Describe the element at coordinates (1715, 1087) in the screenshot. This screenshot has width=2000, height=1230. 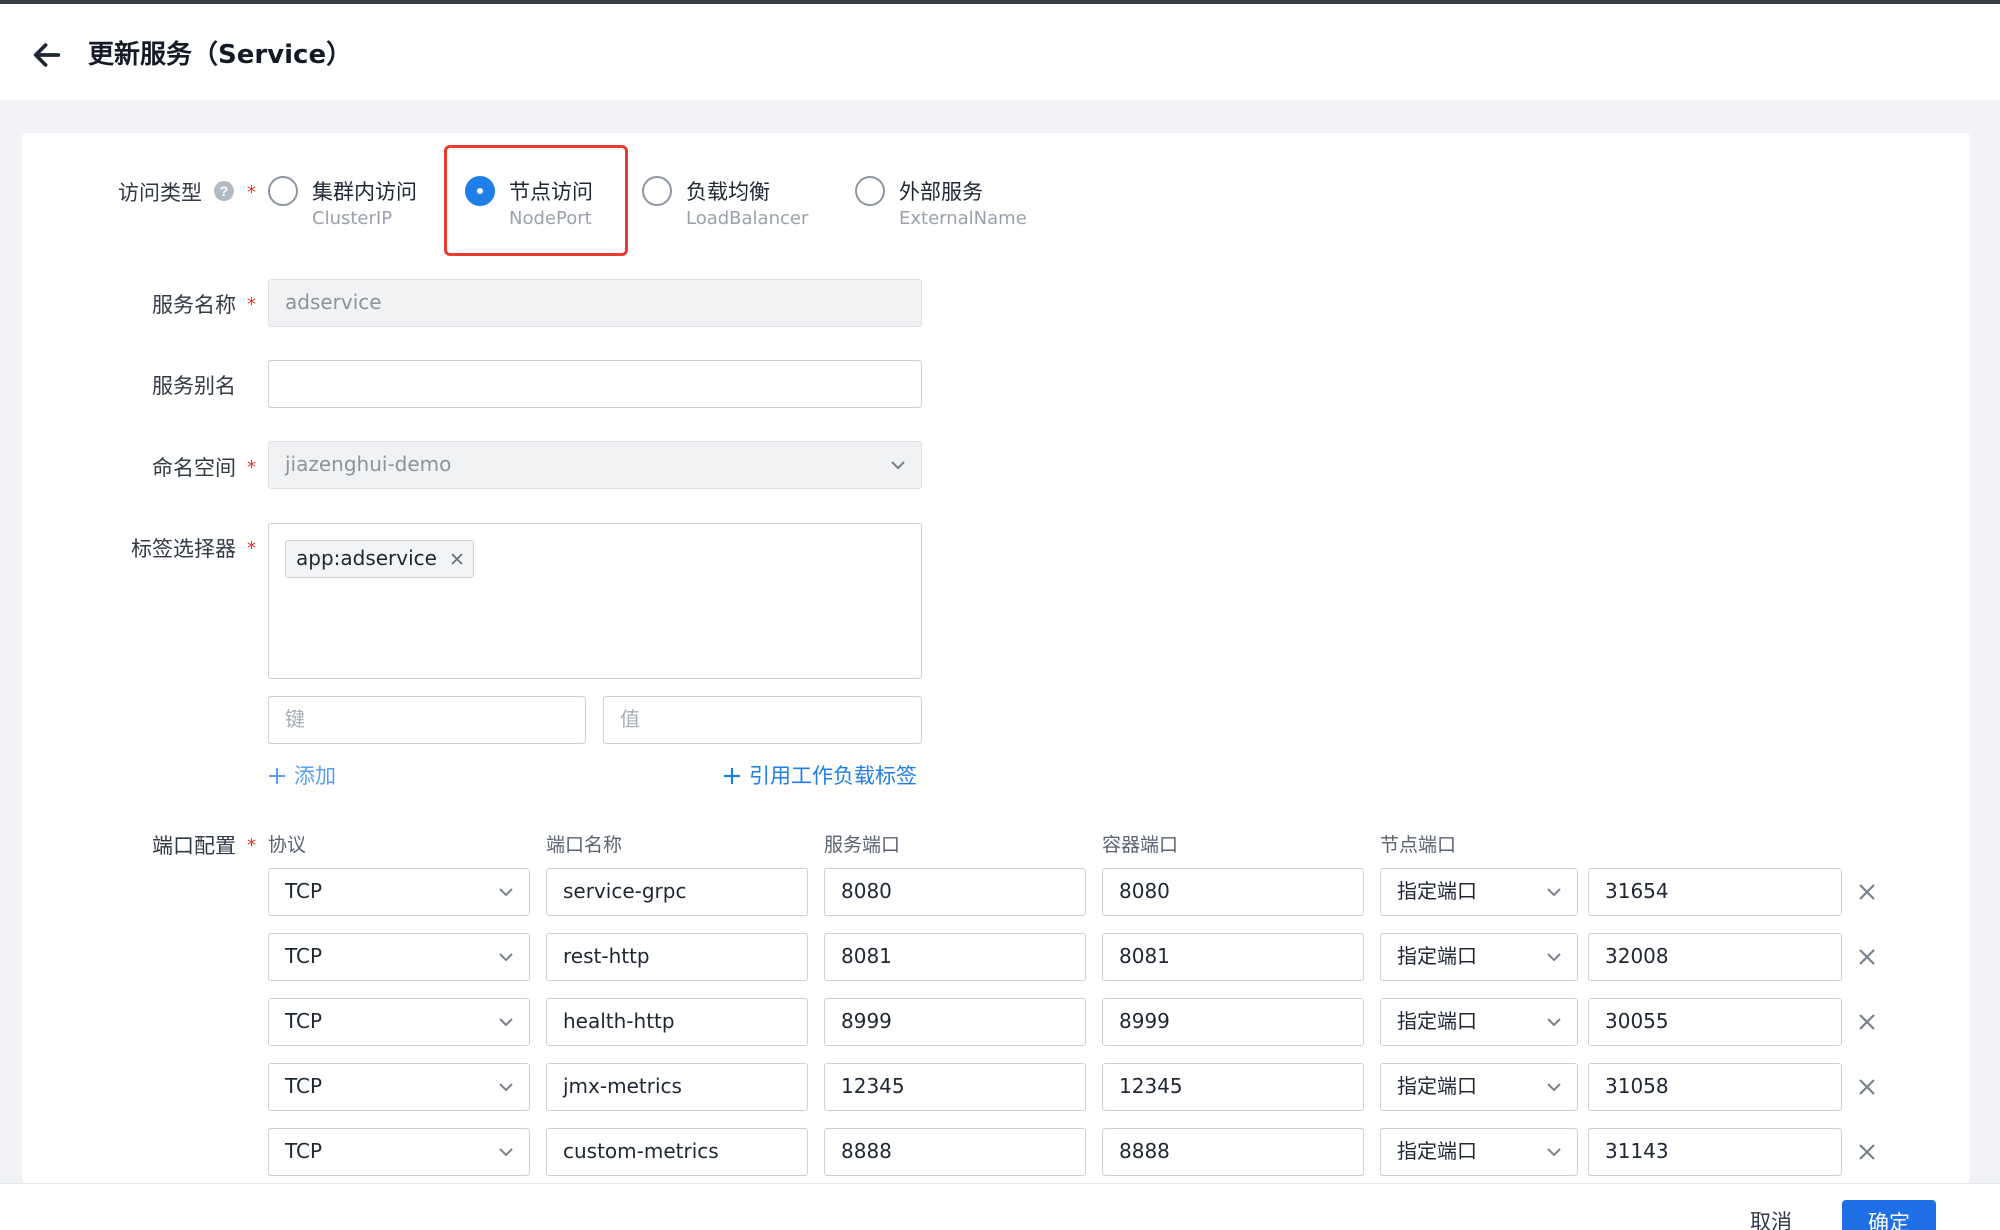
I see `node-port-input: 31058` at that location.